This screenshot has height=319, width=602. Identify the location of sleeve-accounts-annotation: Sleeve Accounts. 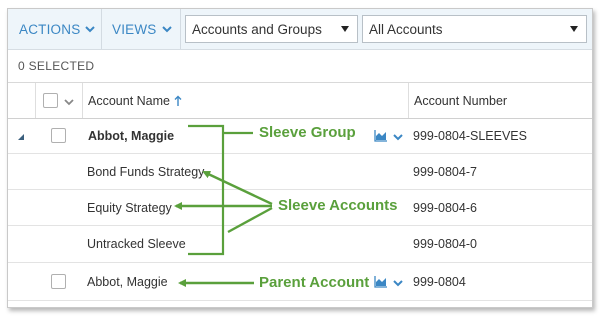
(338, 205).